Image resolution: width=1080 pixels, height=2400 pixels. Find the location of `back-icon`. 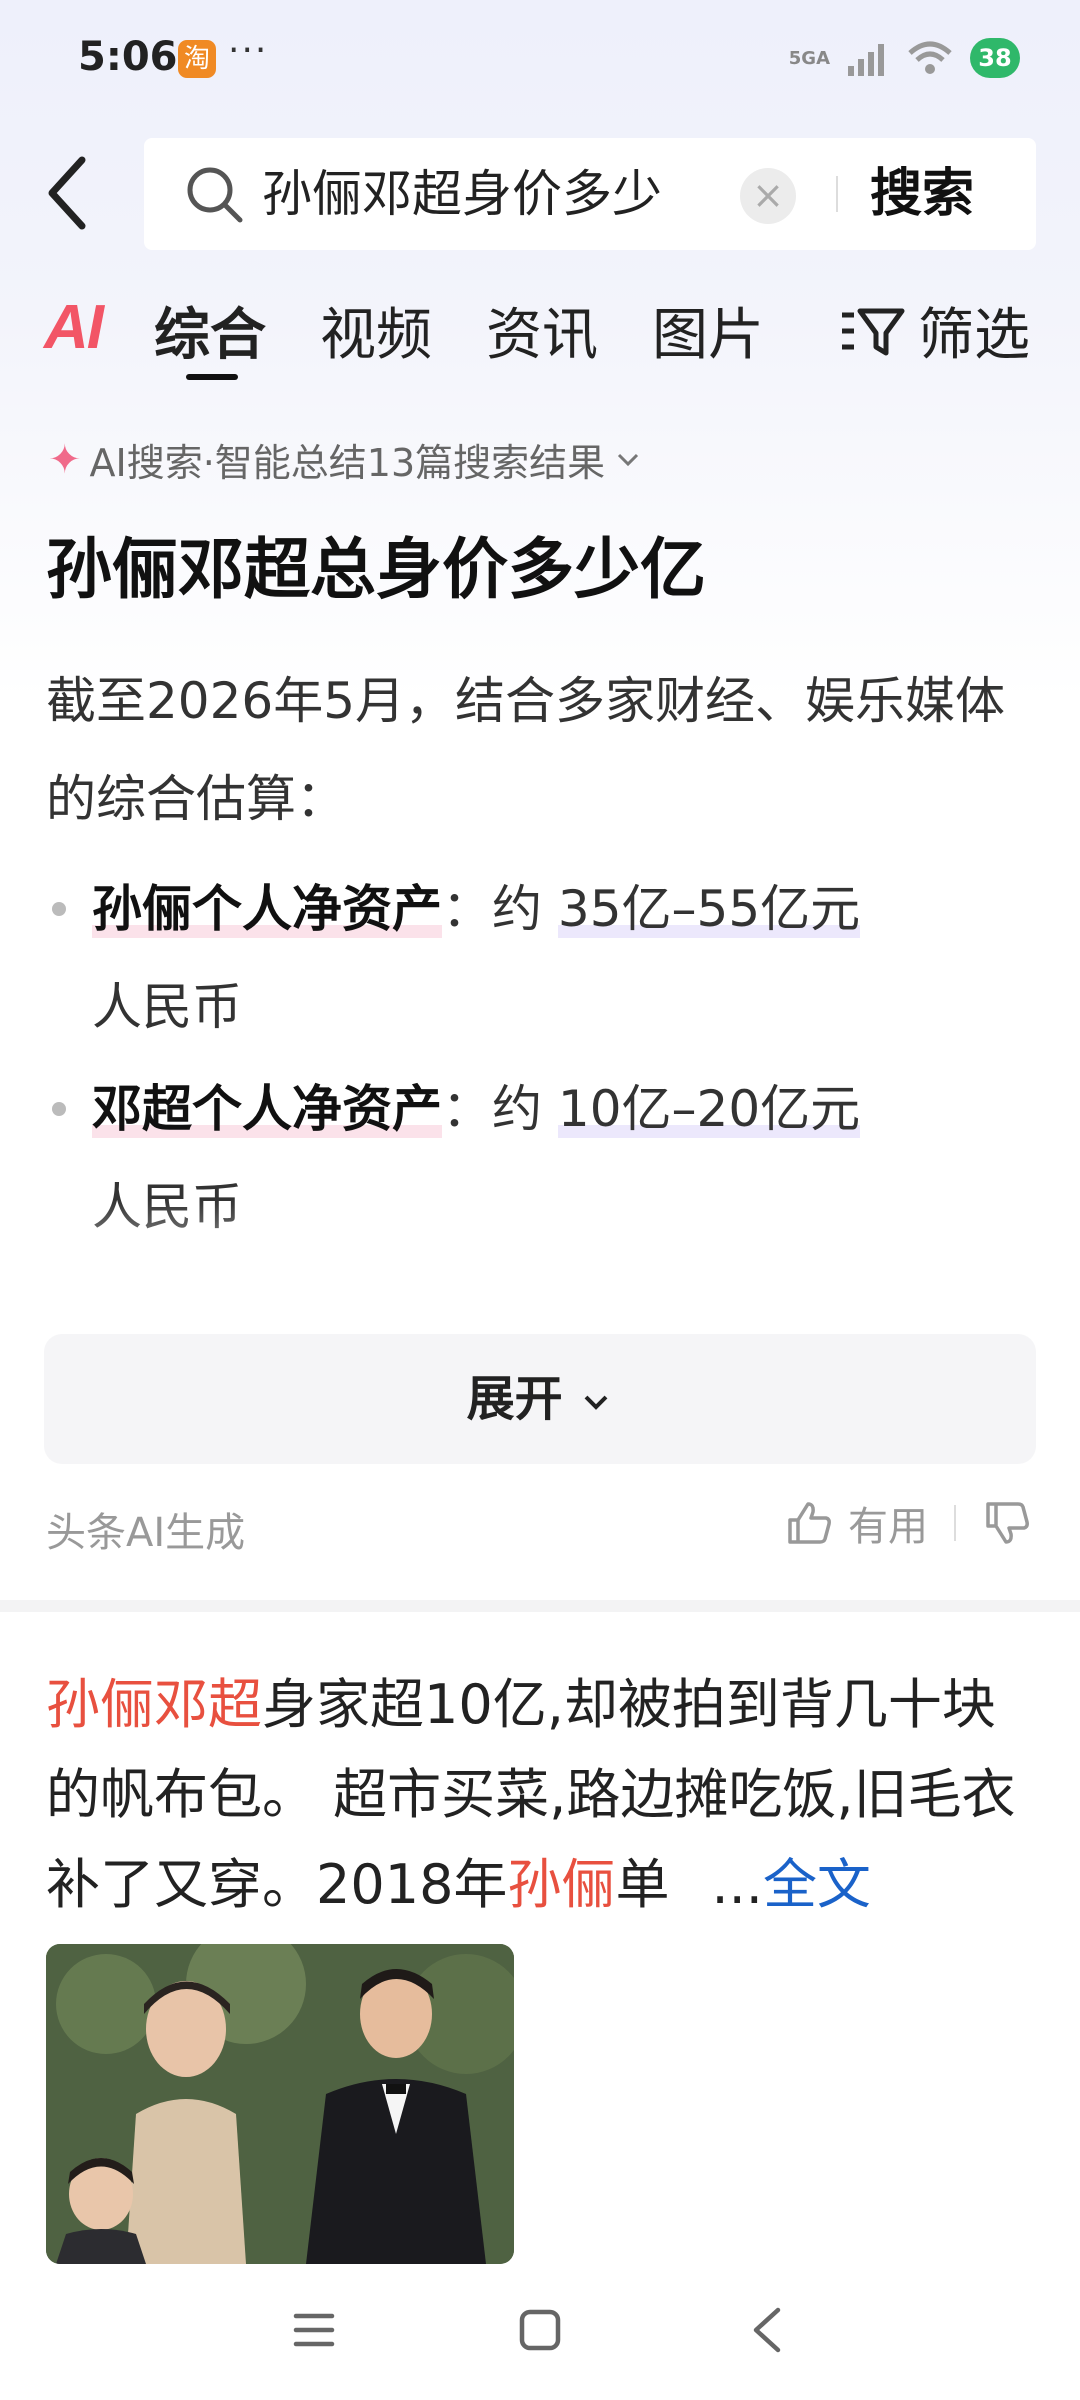

back-icon is located at coordinates (70, 193).